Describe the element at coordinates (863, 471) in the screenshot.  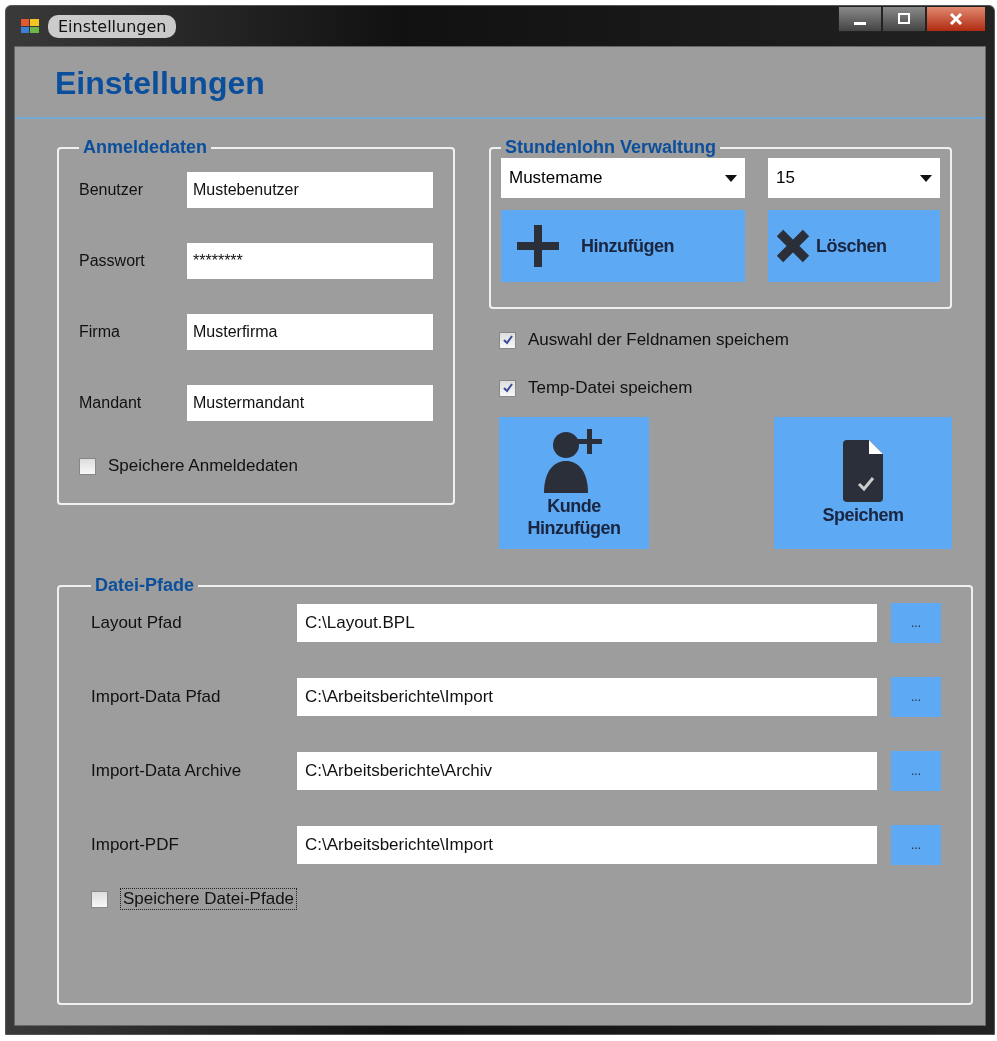
I see `document-check-icon` at that location.